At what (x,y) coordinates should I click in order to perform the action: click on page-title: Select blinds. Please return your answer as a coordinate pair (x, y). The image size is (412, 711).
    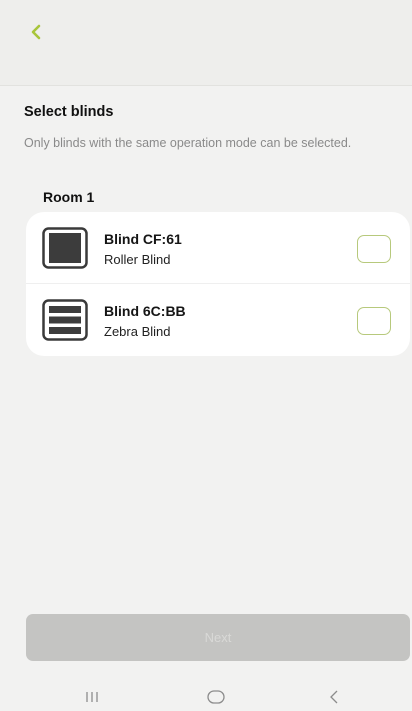
    Looking at the image, I should click on (69, 112).